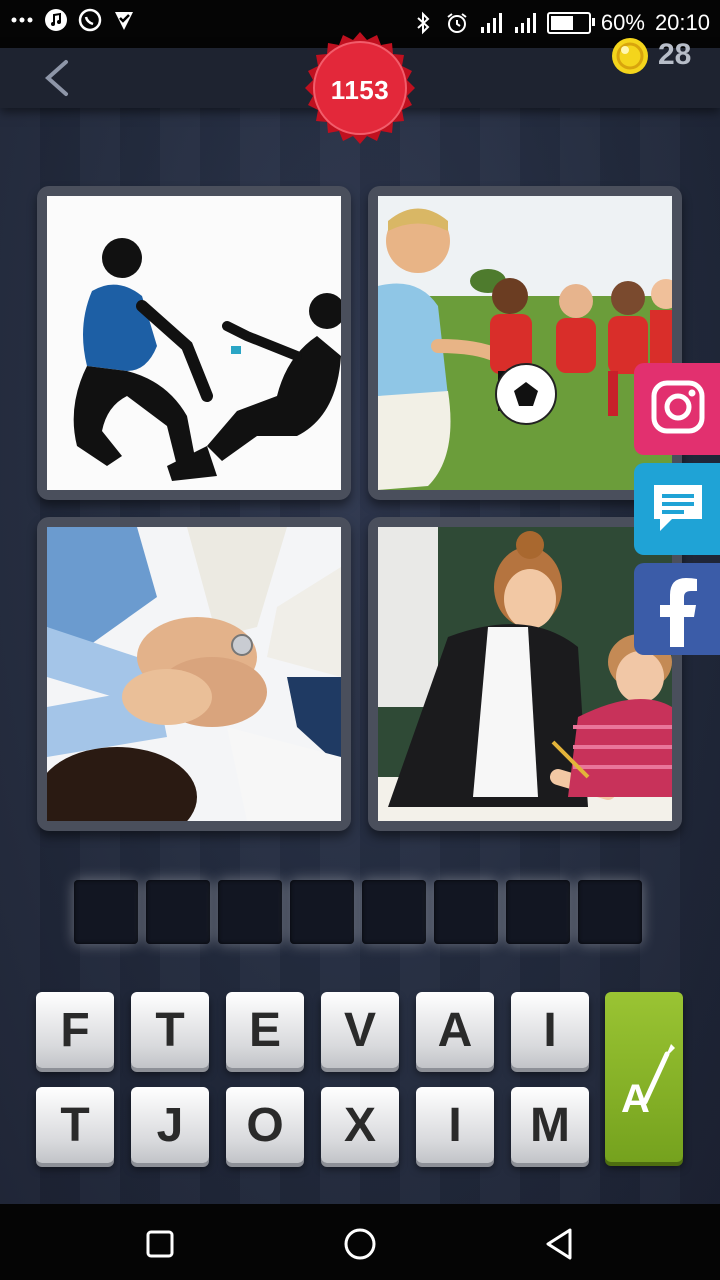 The height and width of the screenshot is (1280, 720). Describe the element at coordinates (265, 1125) in the screenshot. I see `letter-tile: O` at that location.